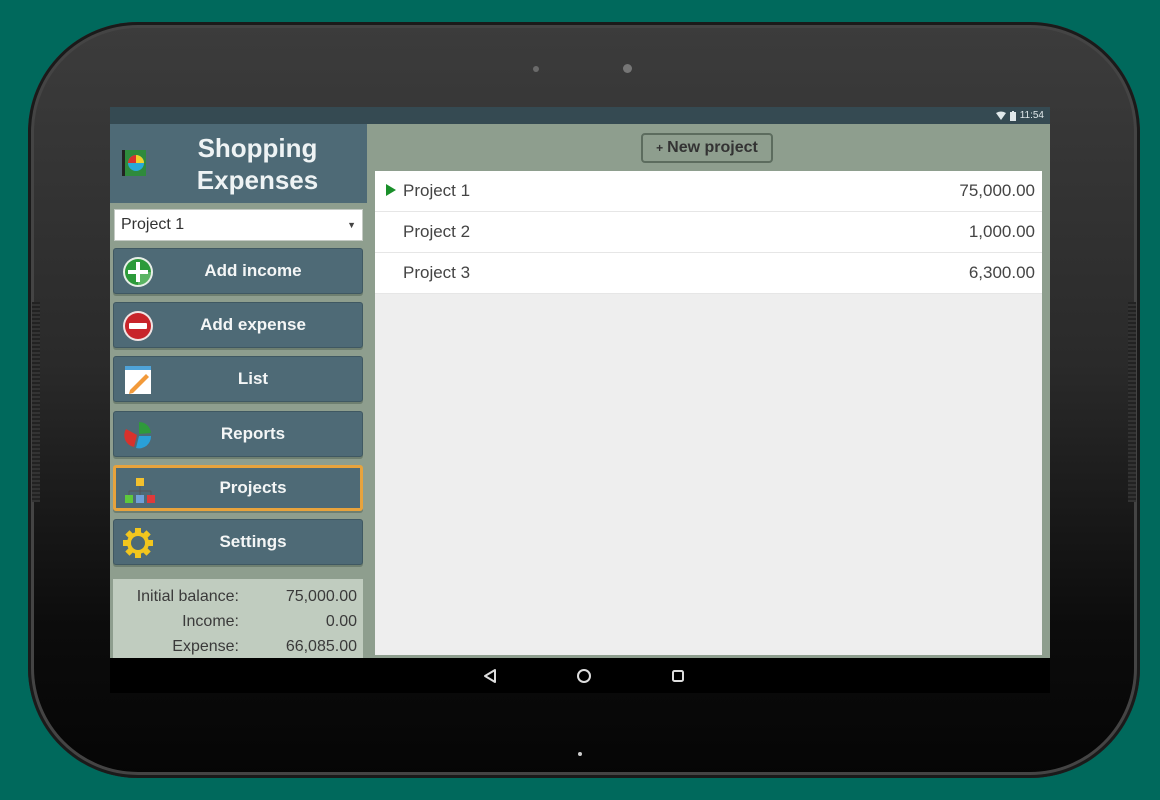 The height and width of the screenshot is (800, 1160). Describe the element at coordinates (138, 326) in the screenshot. I see `minus-circle-red-icon` at that location.